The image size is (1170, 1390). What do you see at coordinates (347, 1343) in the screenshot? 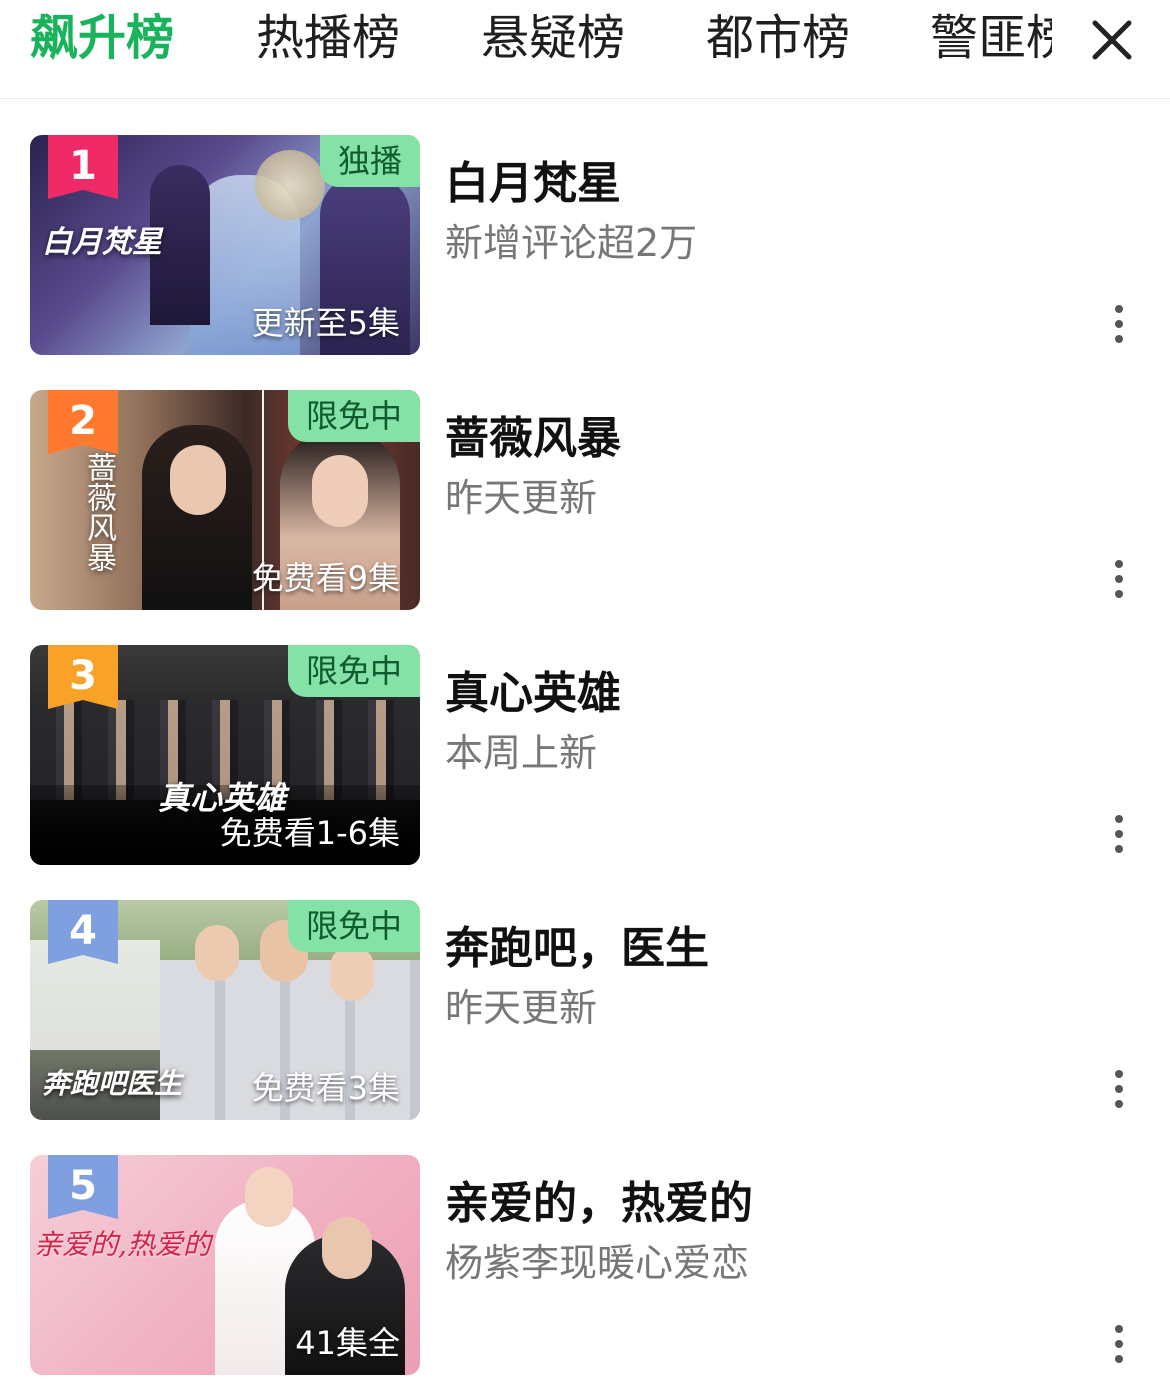
I see `episode-label: 41集全` at bounding box center [347, 1343].